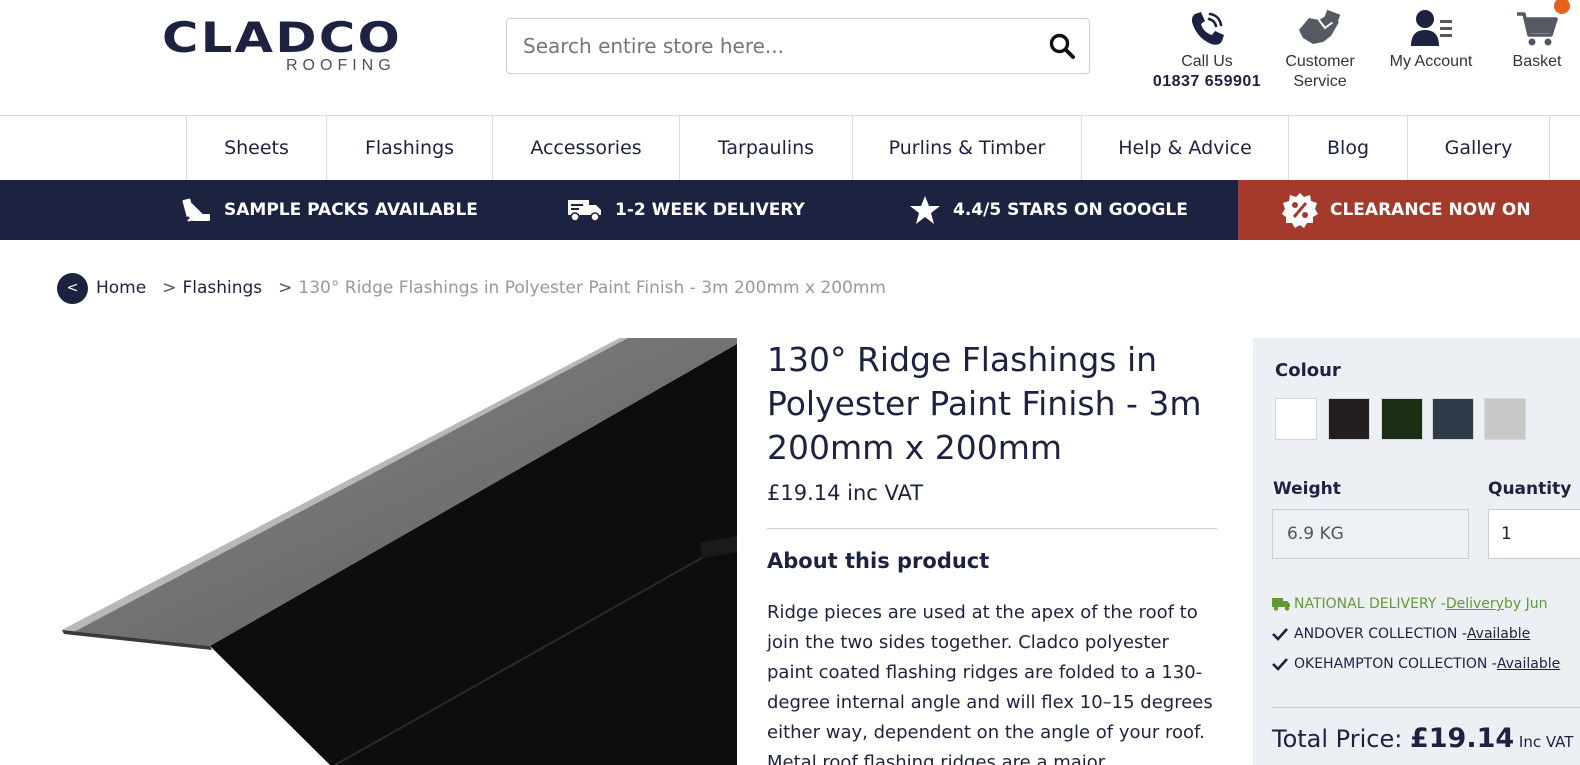 This screenshot has width=1580, height=765. What do you see at coordinates (282, 37) in the screenshot?
I see `logo-wordmark: CLADCO` at bounding box center [282, 37].